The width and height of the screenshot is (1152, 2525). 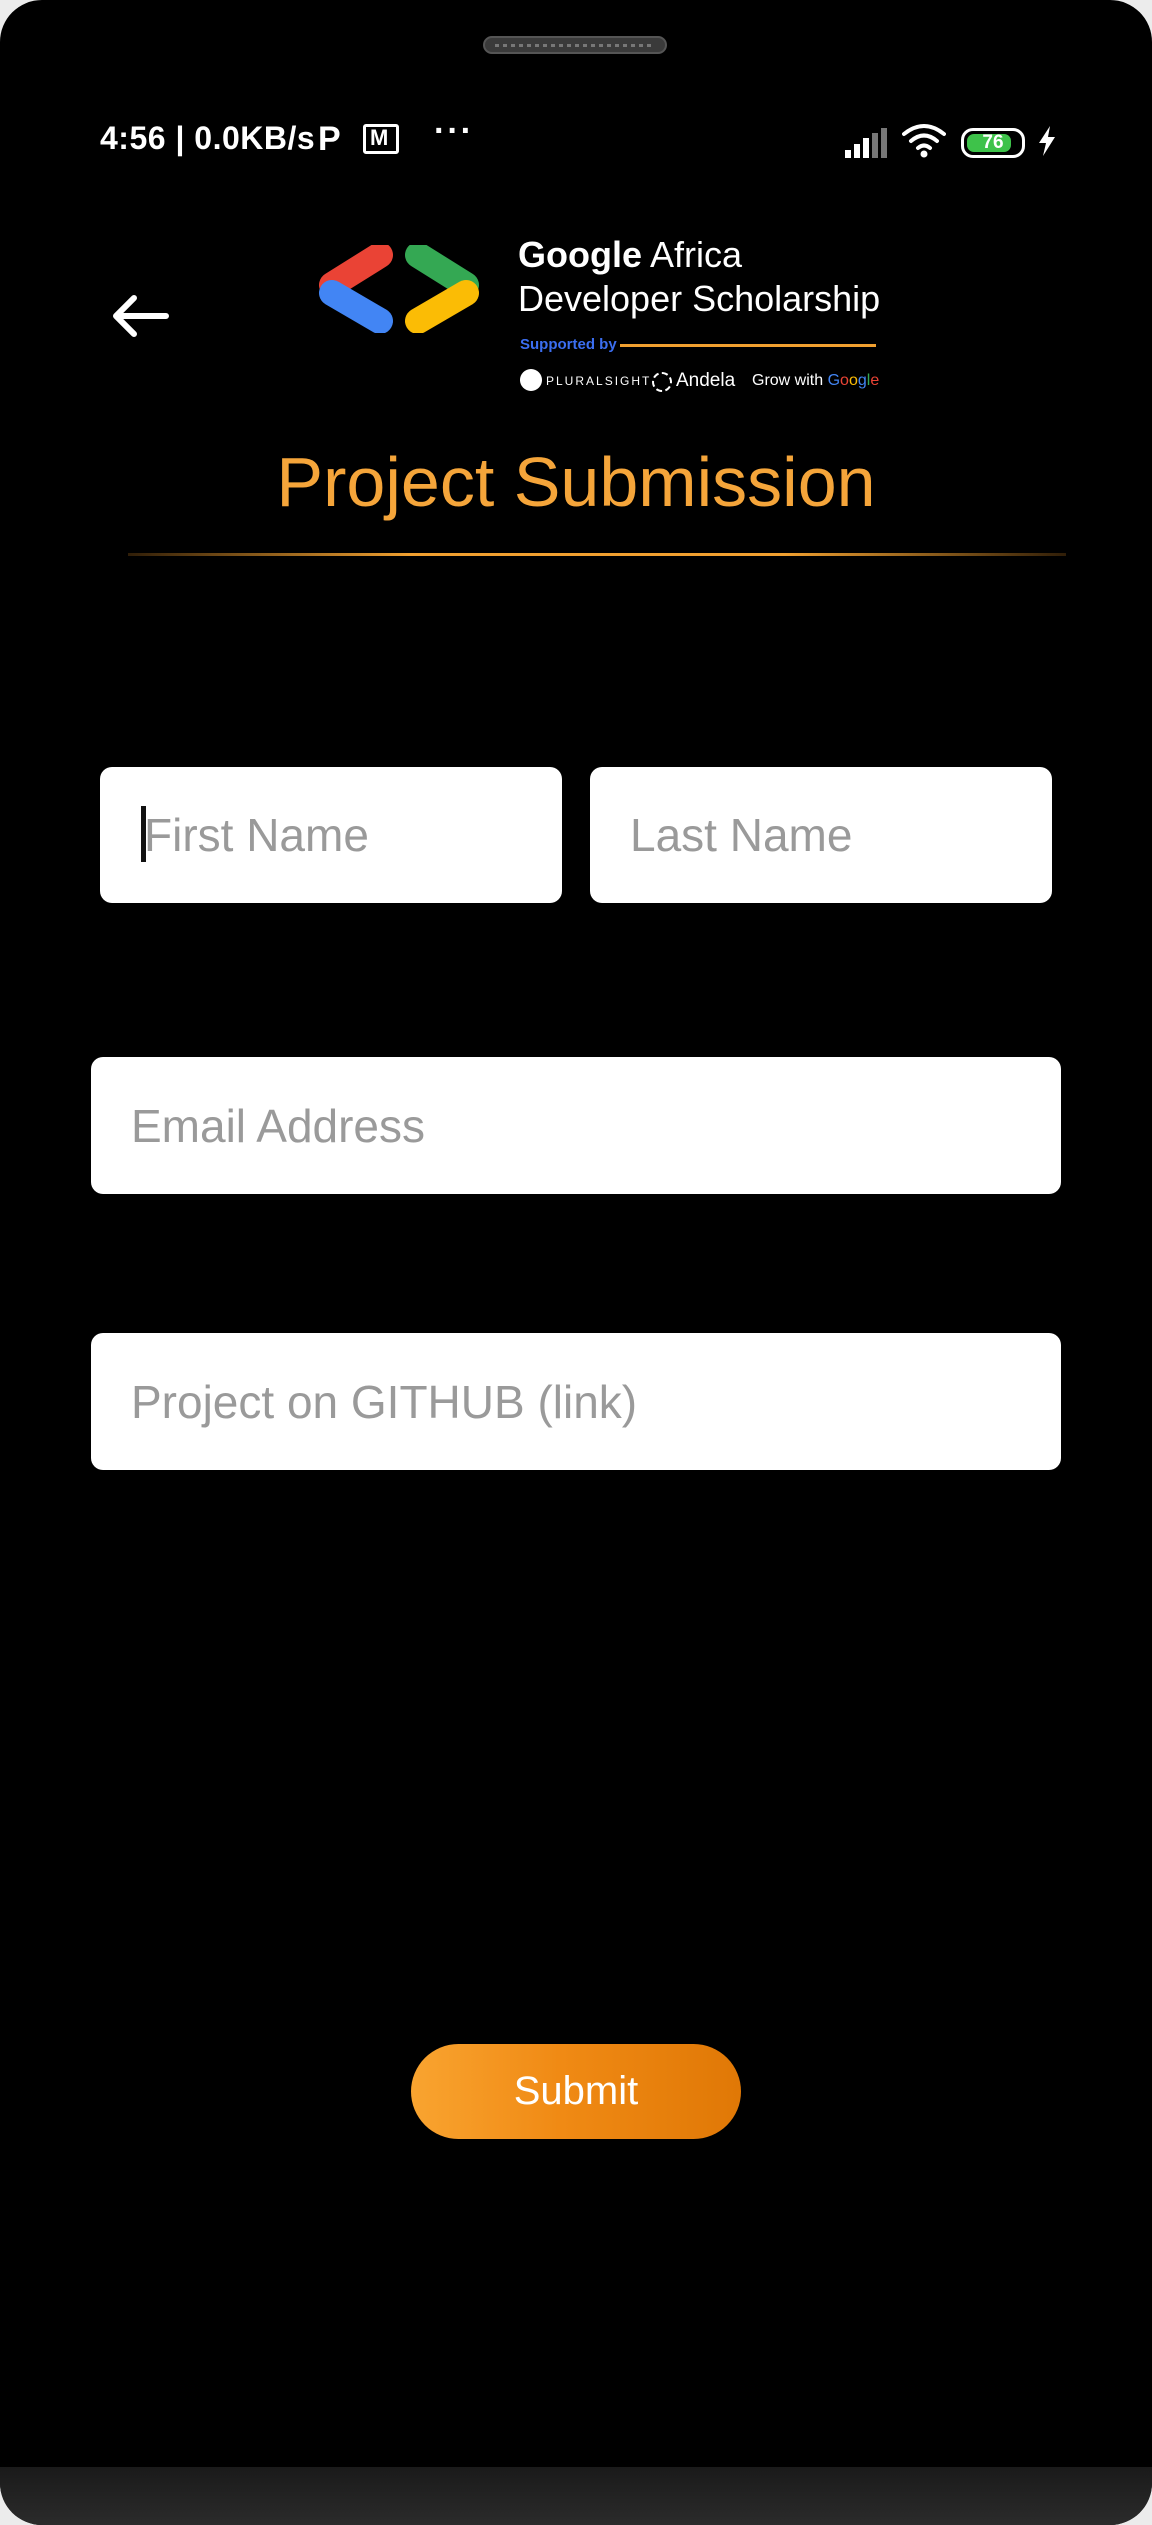 What do you see at coordinates (693, 381) in the screenshot?
I see `andela-logo: Andela` at bounding box center [693, 381].